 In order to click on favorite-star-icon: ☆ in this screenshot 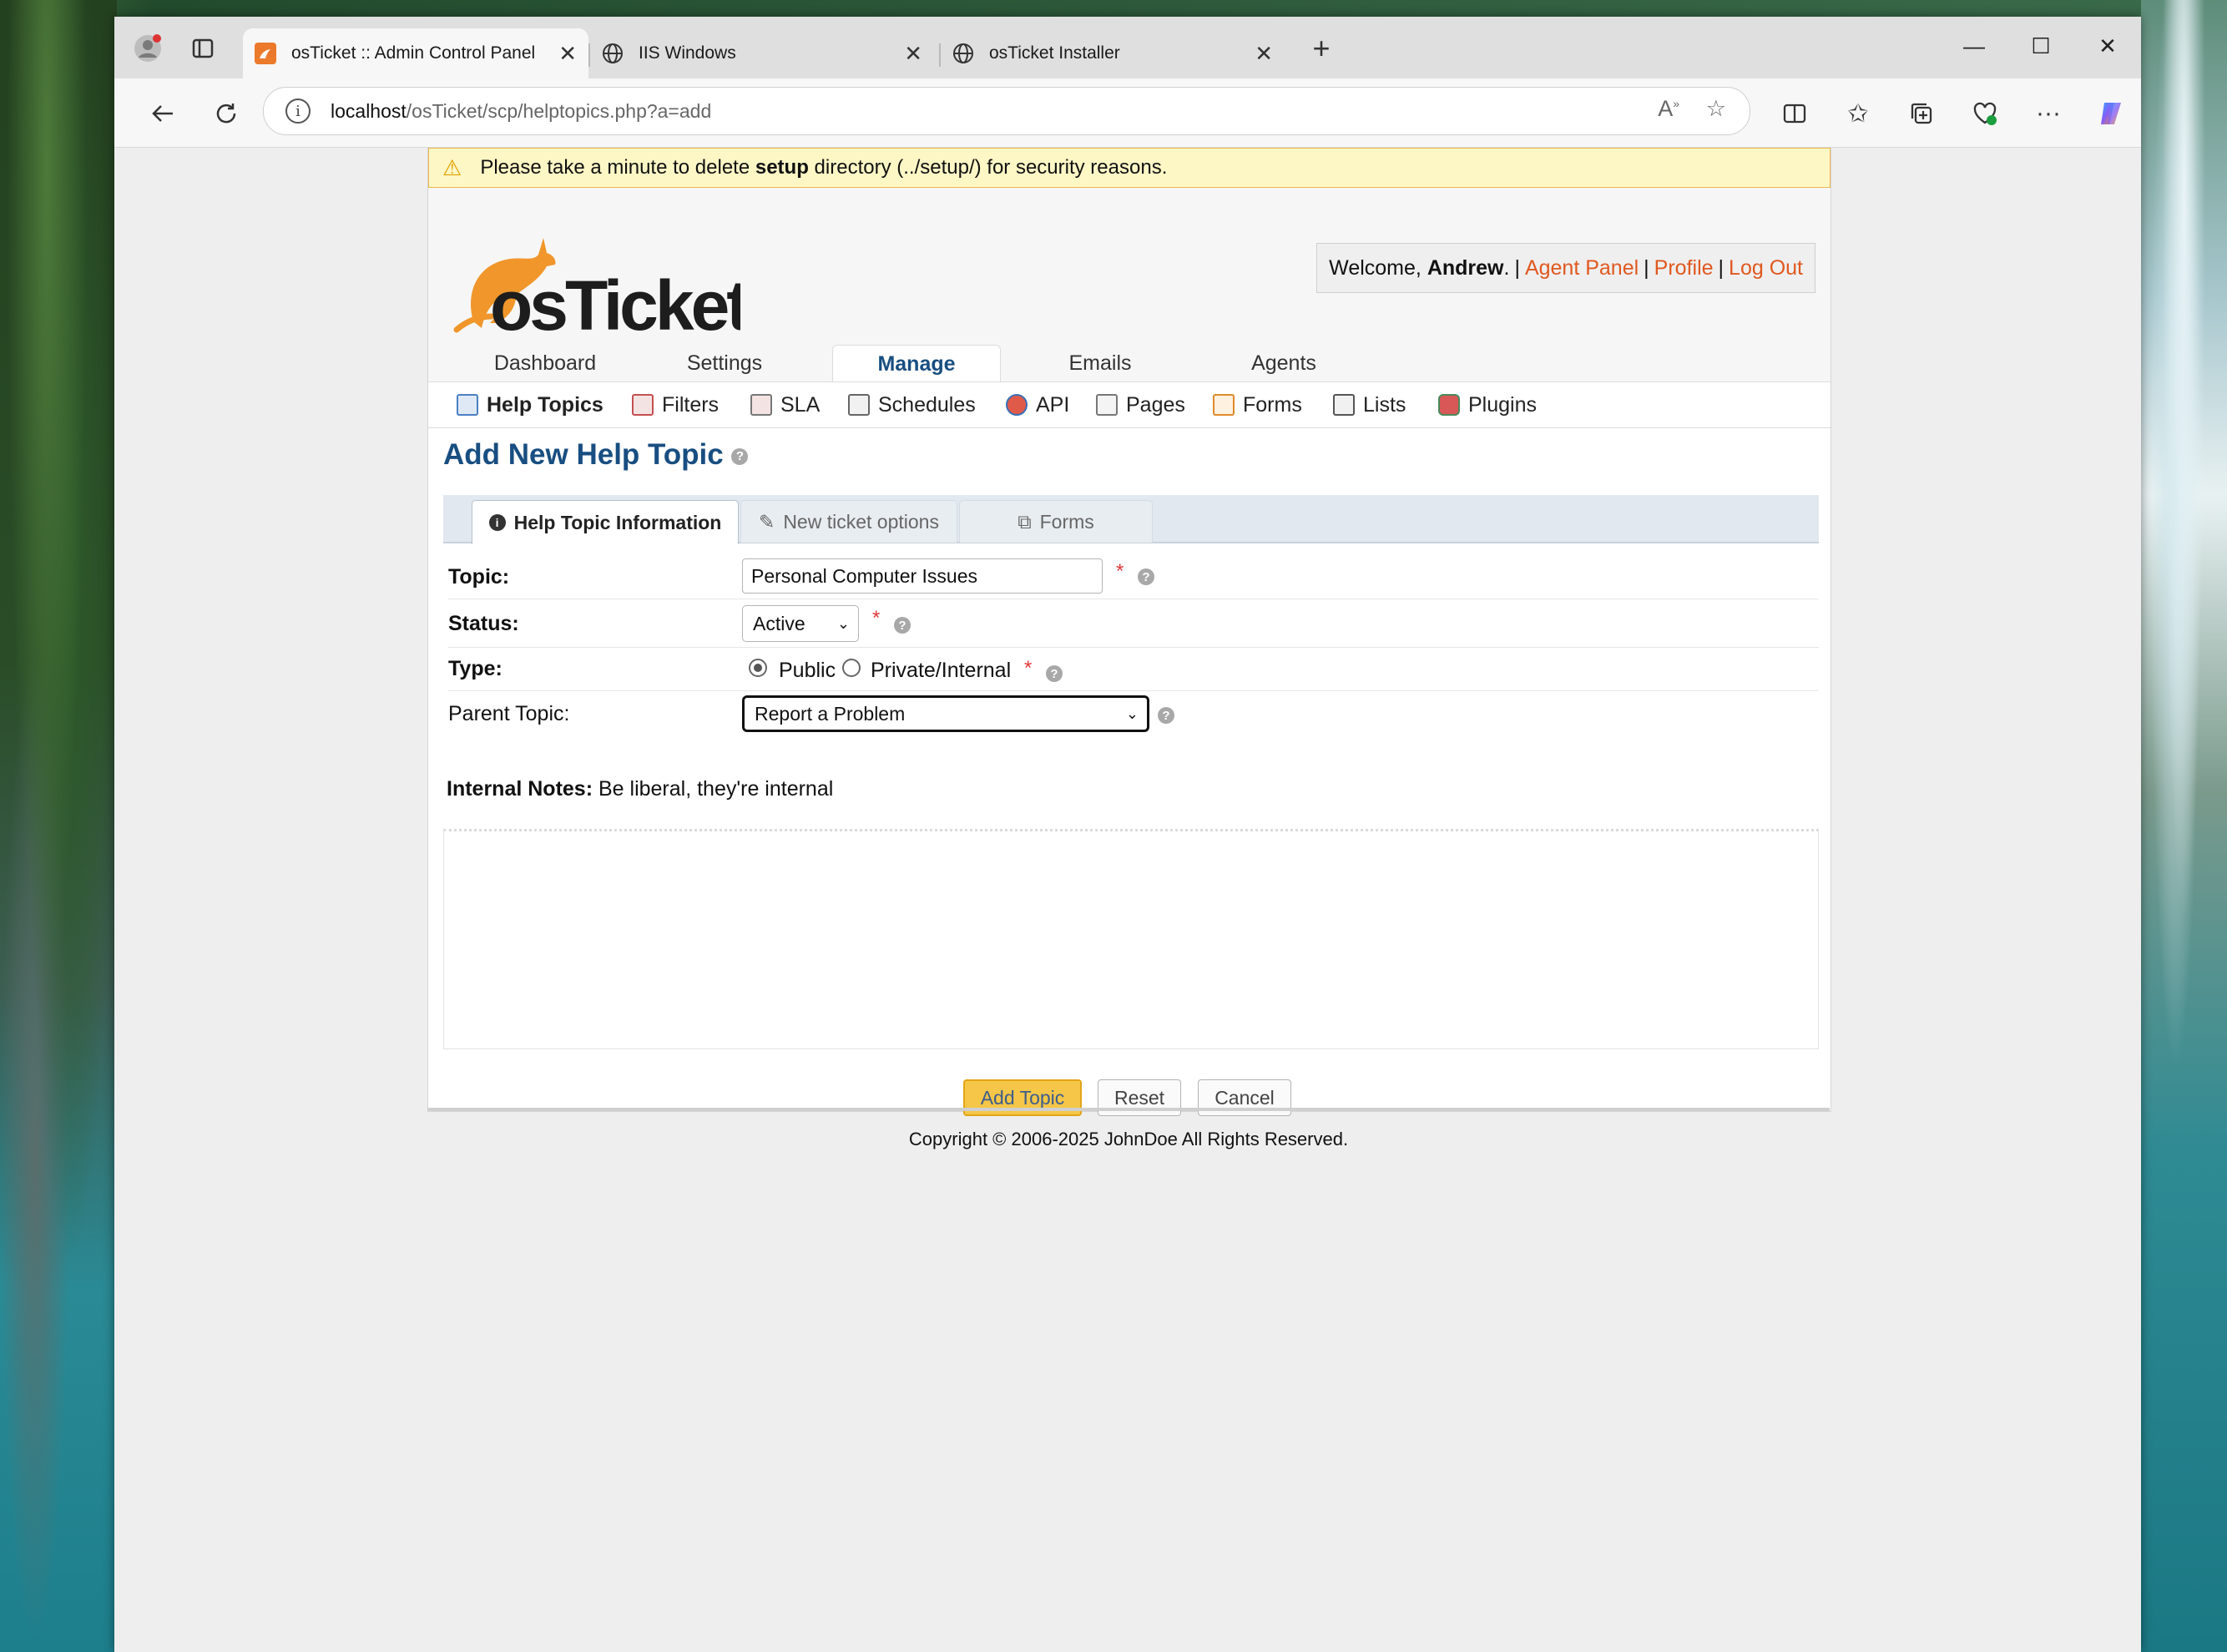, I will do `click(1716, 109)`.